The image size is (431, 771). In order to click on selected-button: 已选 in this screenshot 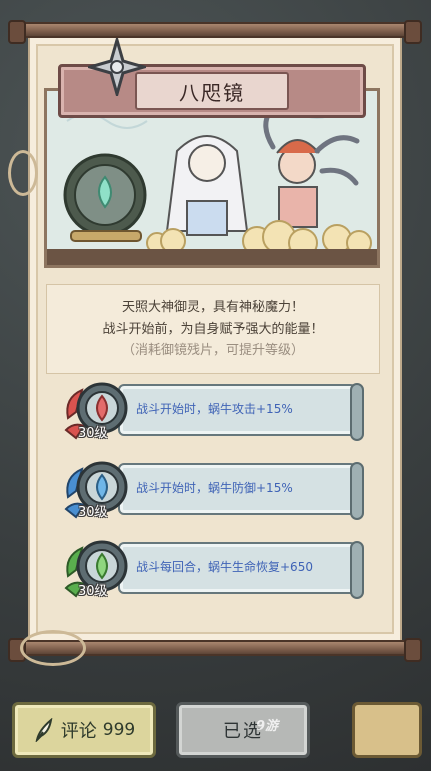, I will do `click(243, 730)`.